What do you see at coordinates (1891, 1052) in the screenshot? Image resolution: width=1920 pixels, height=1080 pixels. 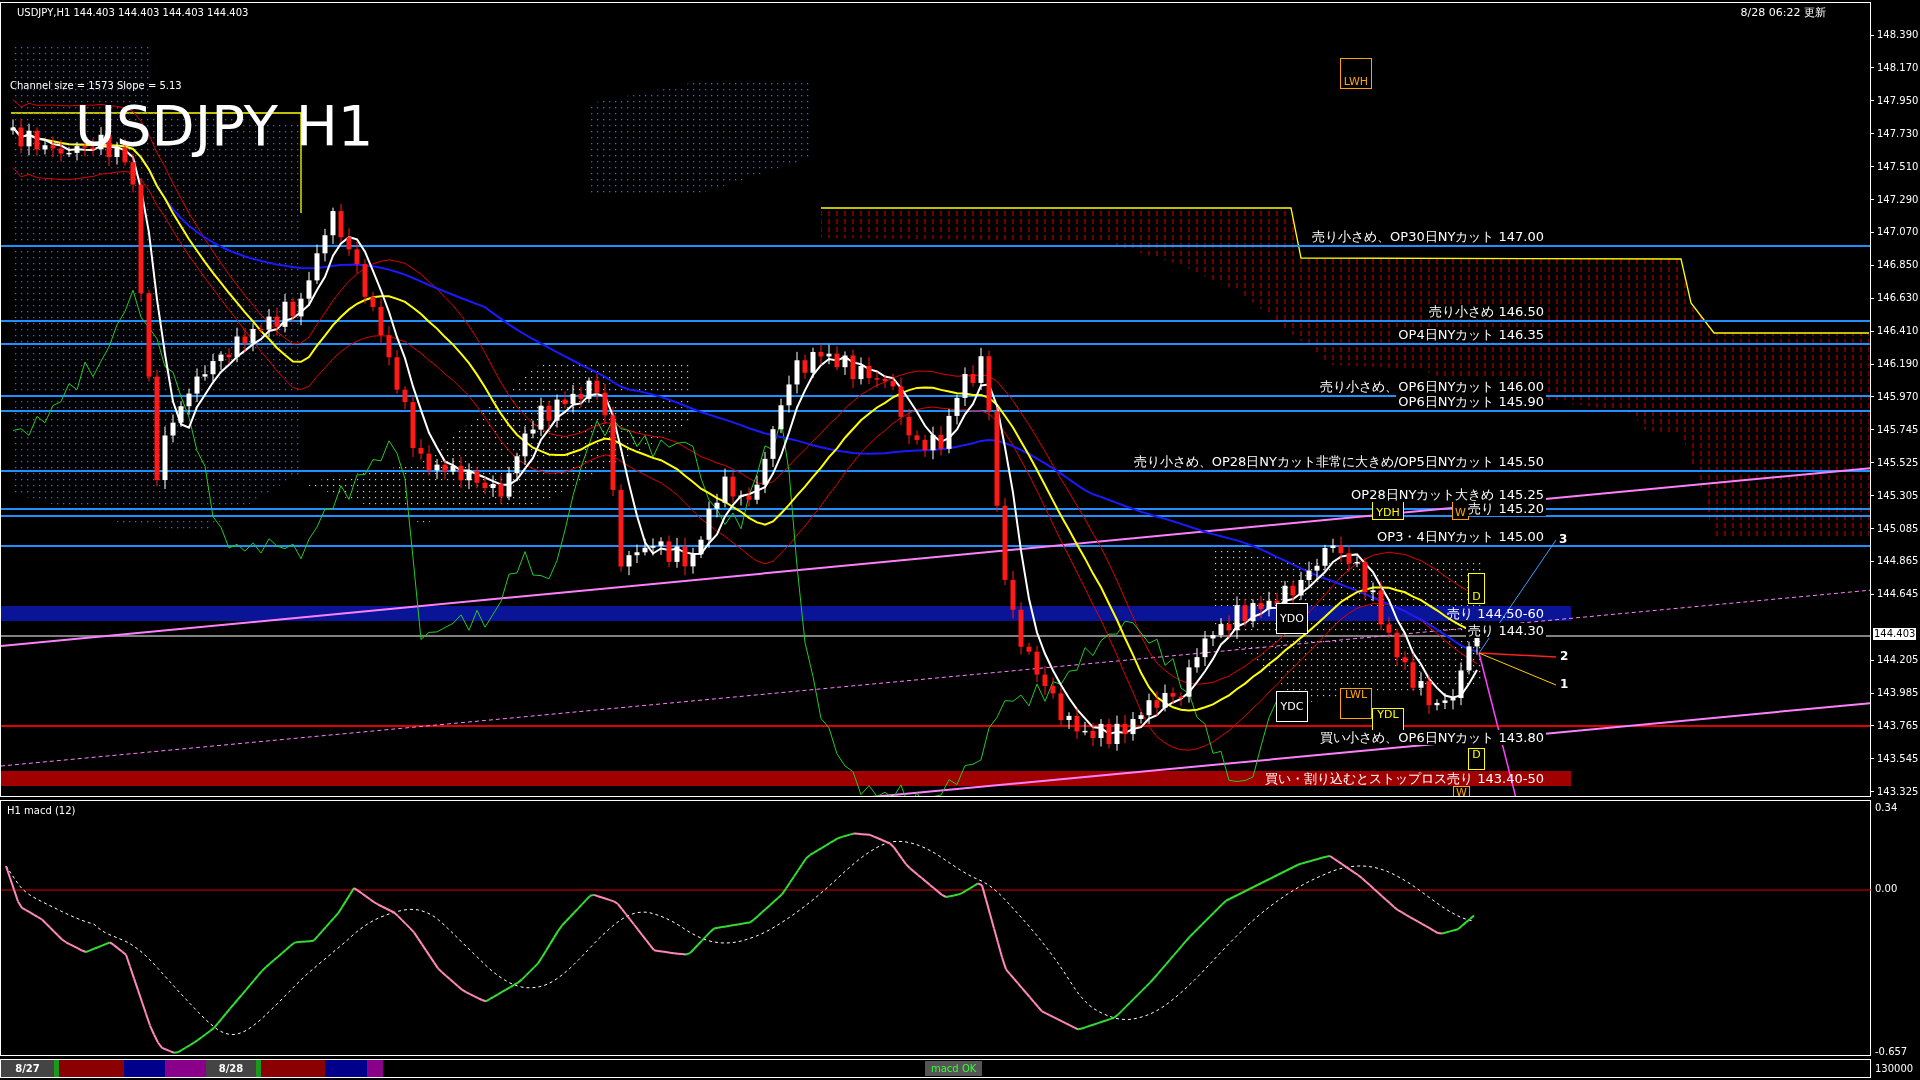 I see `macd-axis-label: -0.657` at bounding box center [1891, 1052].